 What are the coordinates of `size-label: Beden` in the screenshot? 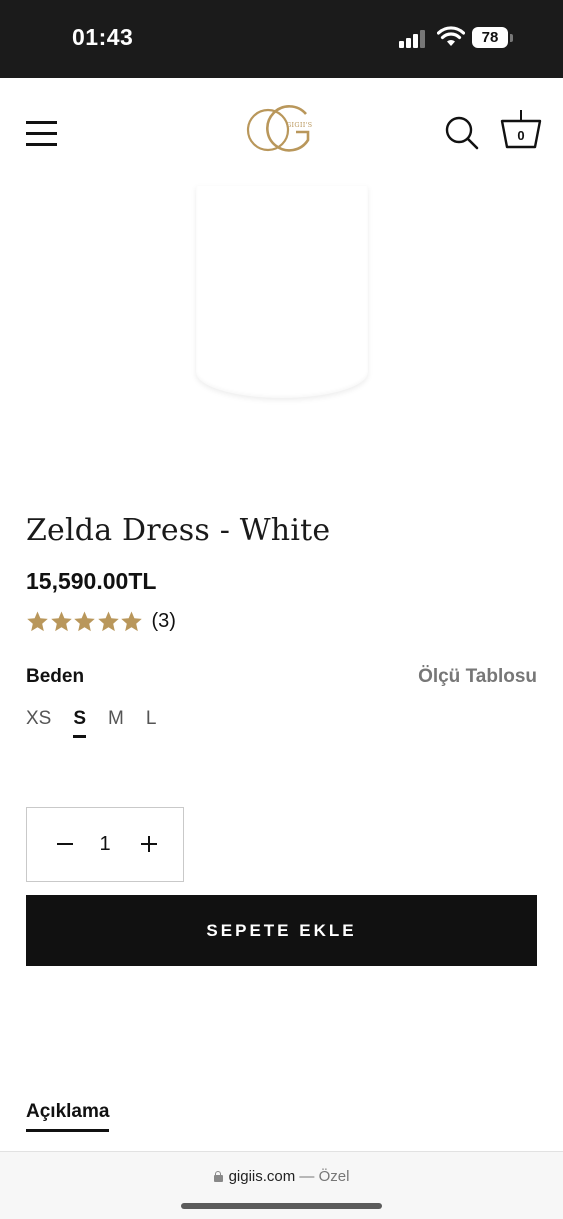 It's located at (55, 676).